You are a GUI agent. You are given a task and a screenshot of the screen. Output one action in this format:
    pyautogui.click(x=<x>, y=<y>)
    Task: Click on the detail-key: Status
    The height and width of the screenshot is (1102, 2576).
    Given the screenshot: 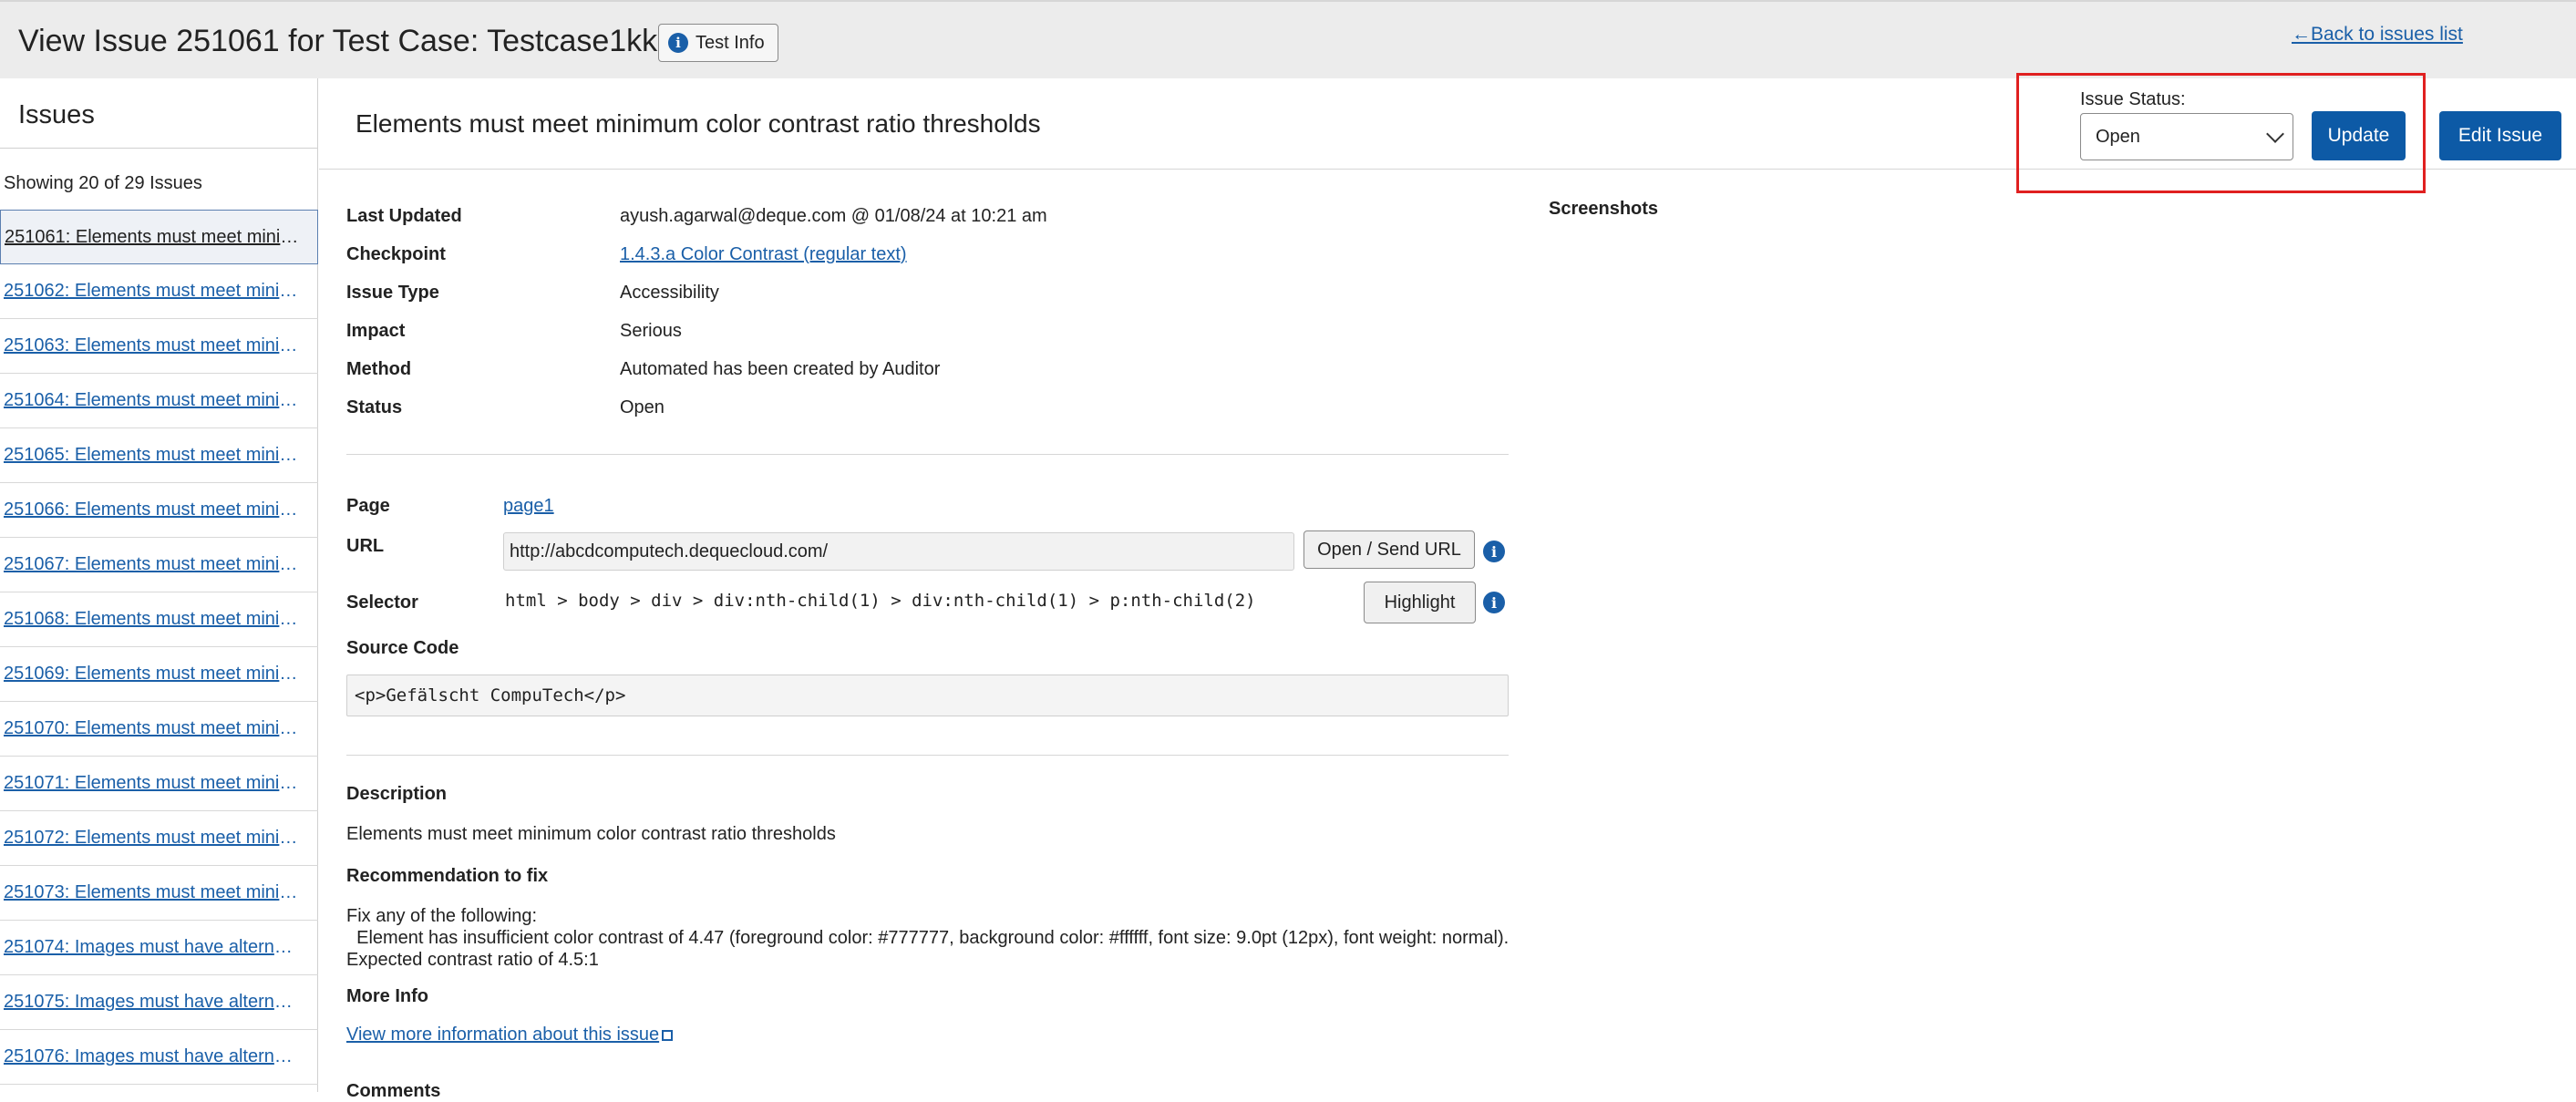 What is the action you would take?
    pyautogui.click(x=374, y=407)
    